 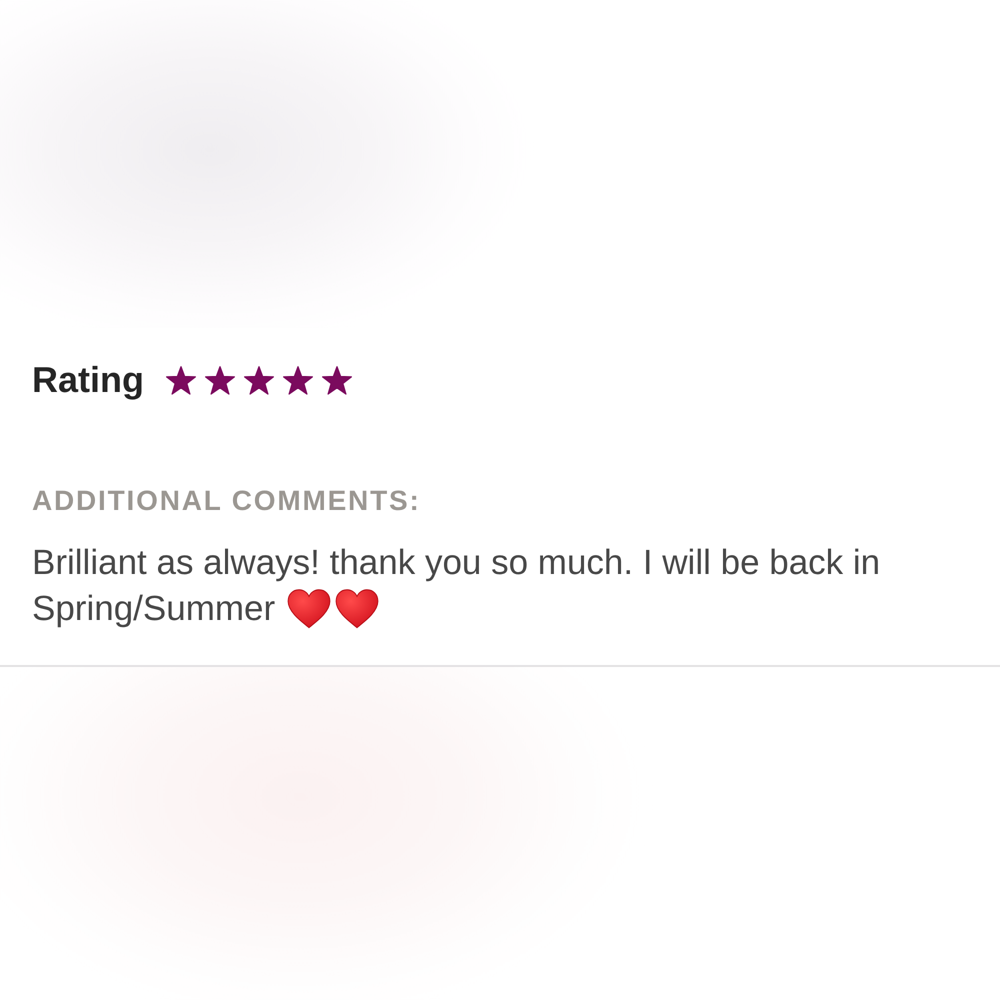 I want to click on comment-text: Brilliant as always! thank you so much. I will be back in, so click(x=456, y=563).